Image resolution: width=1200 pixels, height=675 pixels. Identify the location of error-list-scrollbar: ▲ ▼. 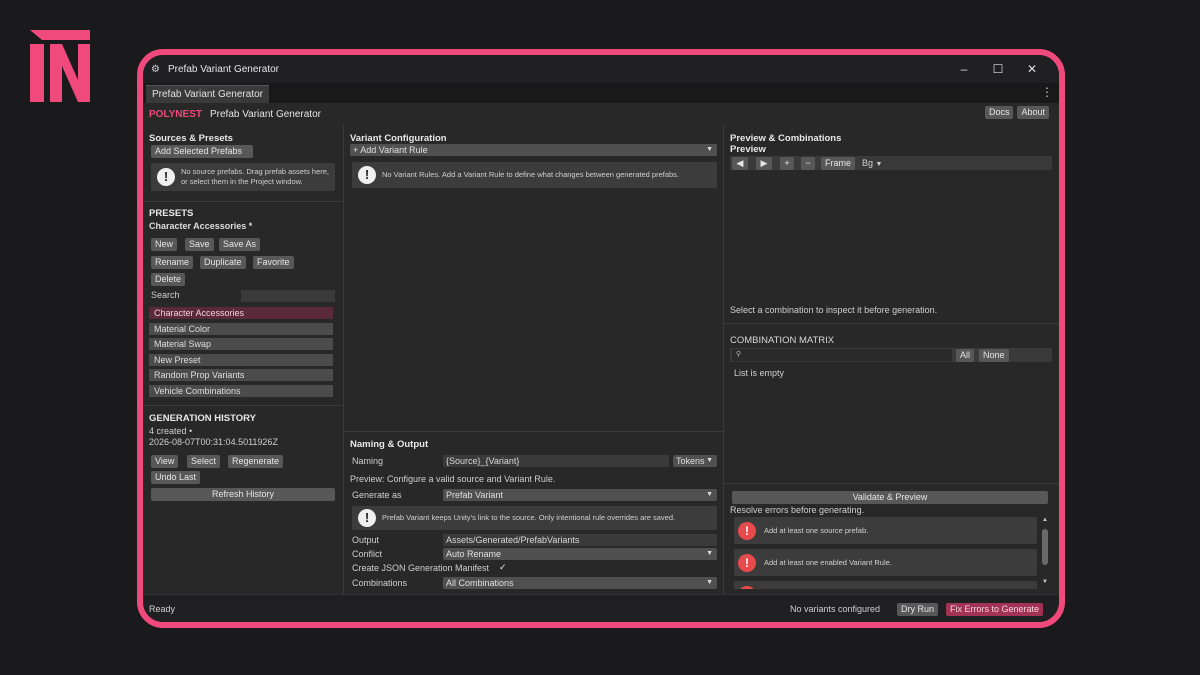
(1045, 553).